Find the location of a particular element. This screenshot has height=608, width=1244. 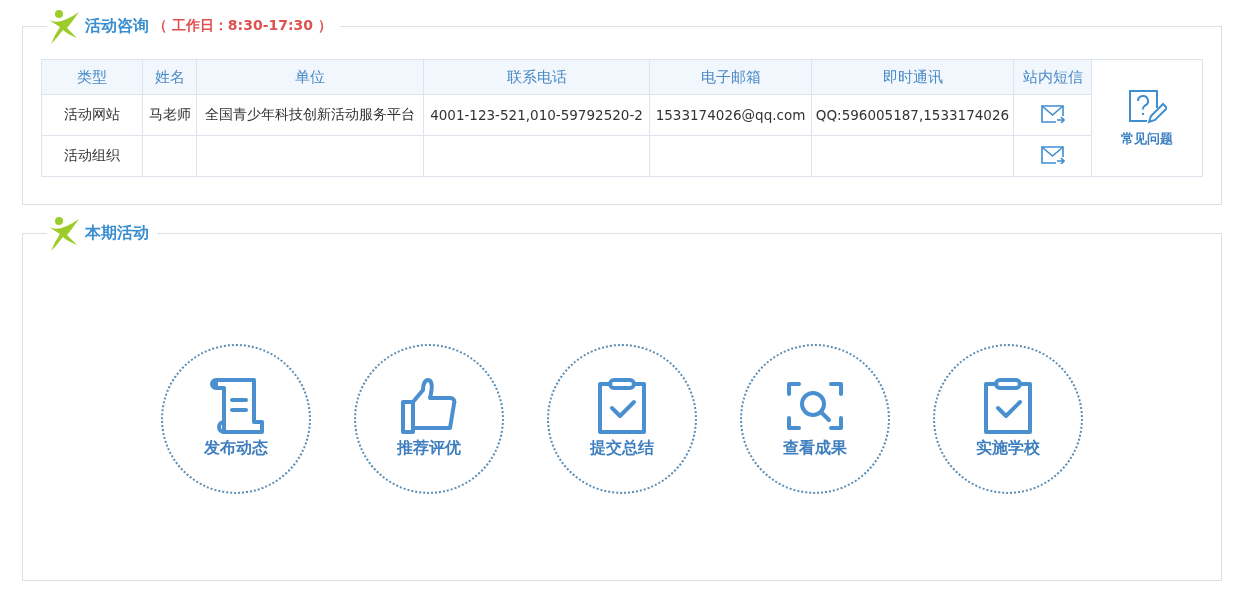

column-header: 类型 is located at coordinates (92, 77).